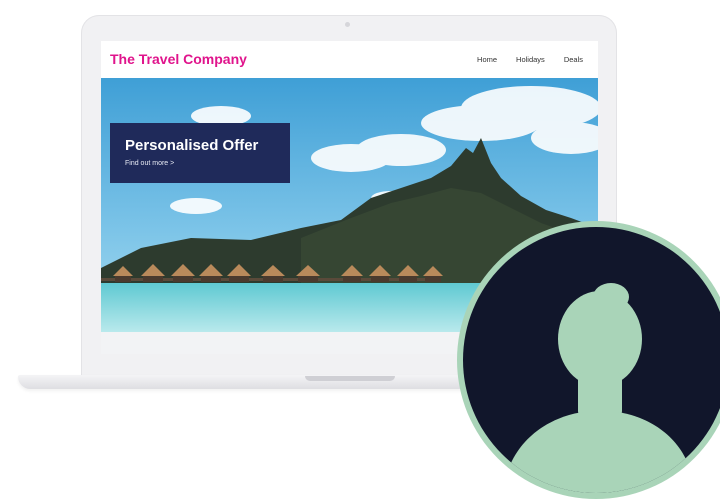  I want to click on laptop-notch, so click(350, 378).